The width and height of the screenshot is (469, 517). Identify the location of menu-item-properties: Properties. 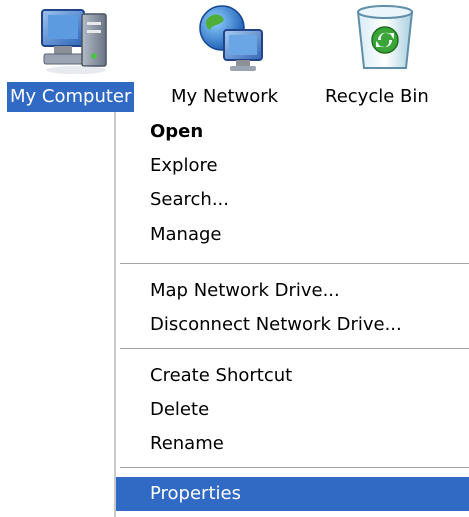
(292, 494).